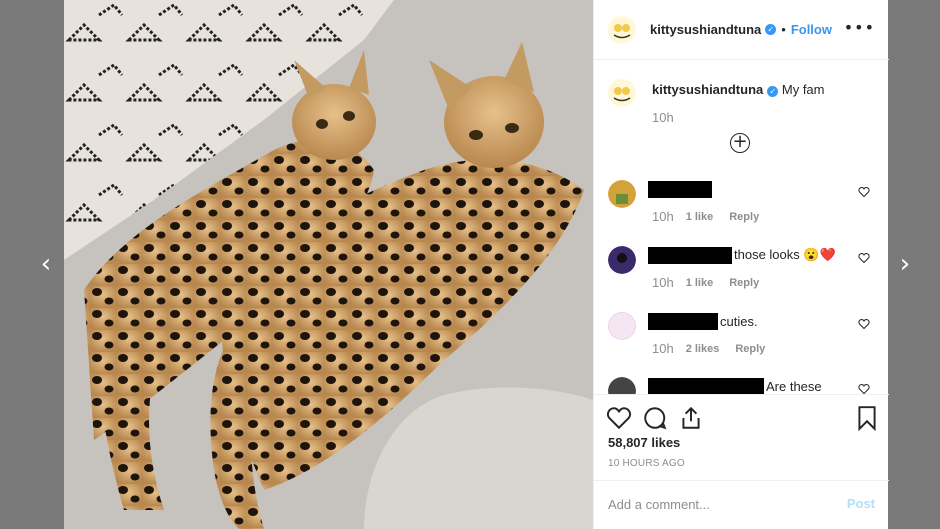 This screenshot has width=940, height=529. Describe the element at coordinates (803, 89) in the screenshot. I see `caption-text: My fam` at that location.